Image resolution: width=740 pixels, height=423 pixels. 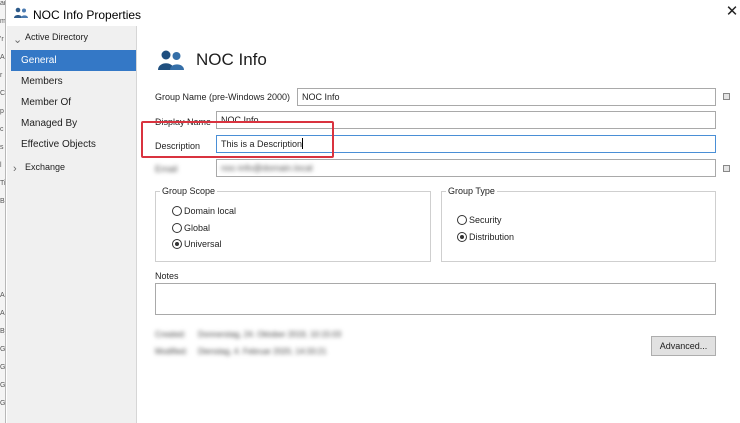 What do you see at coordinates (471, 191) in the screenshot?
I see `group-type-title: Group Type` at bounding box center [471, 191].